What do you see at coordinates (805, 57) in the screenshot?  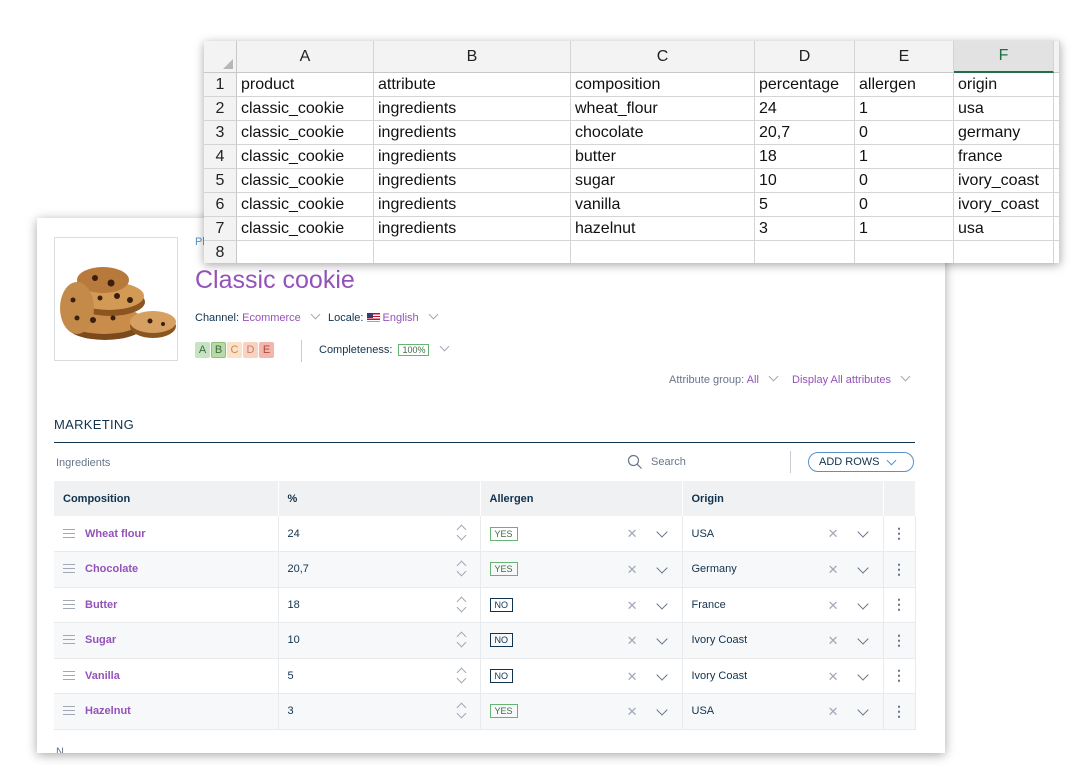 I see `column-header-d: D` at bounding box center [805, 57].